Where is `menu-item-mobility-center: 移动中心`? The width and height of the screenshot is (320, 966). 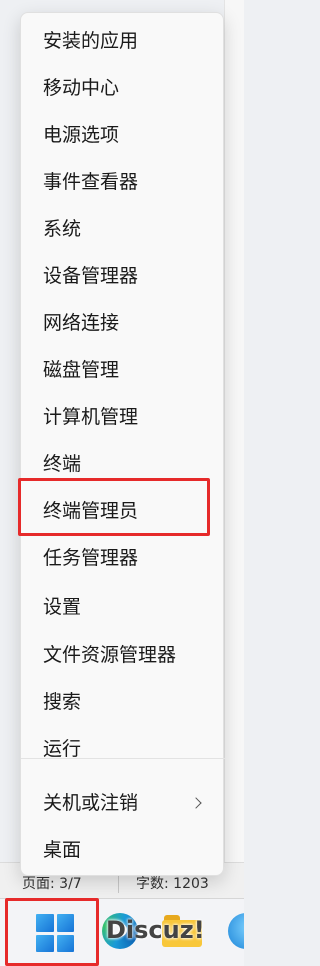 menu-item-mobility-center: 移动中心 is located at coordinates (123, 88).